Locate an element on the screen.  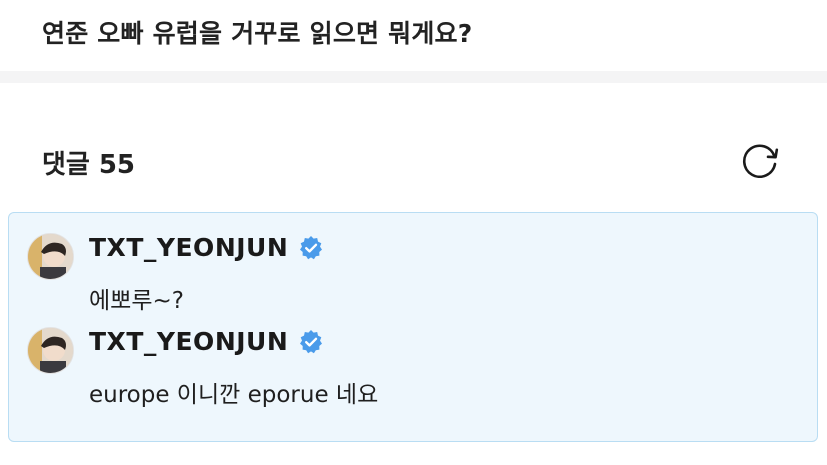
comments-header: 댓글 55 is located at coordinates (88, 162).